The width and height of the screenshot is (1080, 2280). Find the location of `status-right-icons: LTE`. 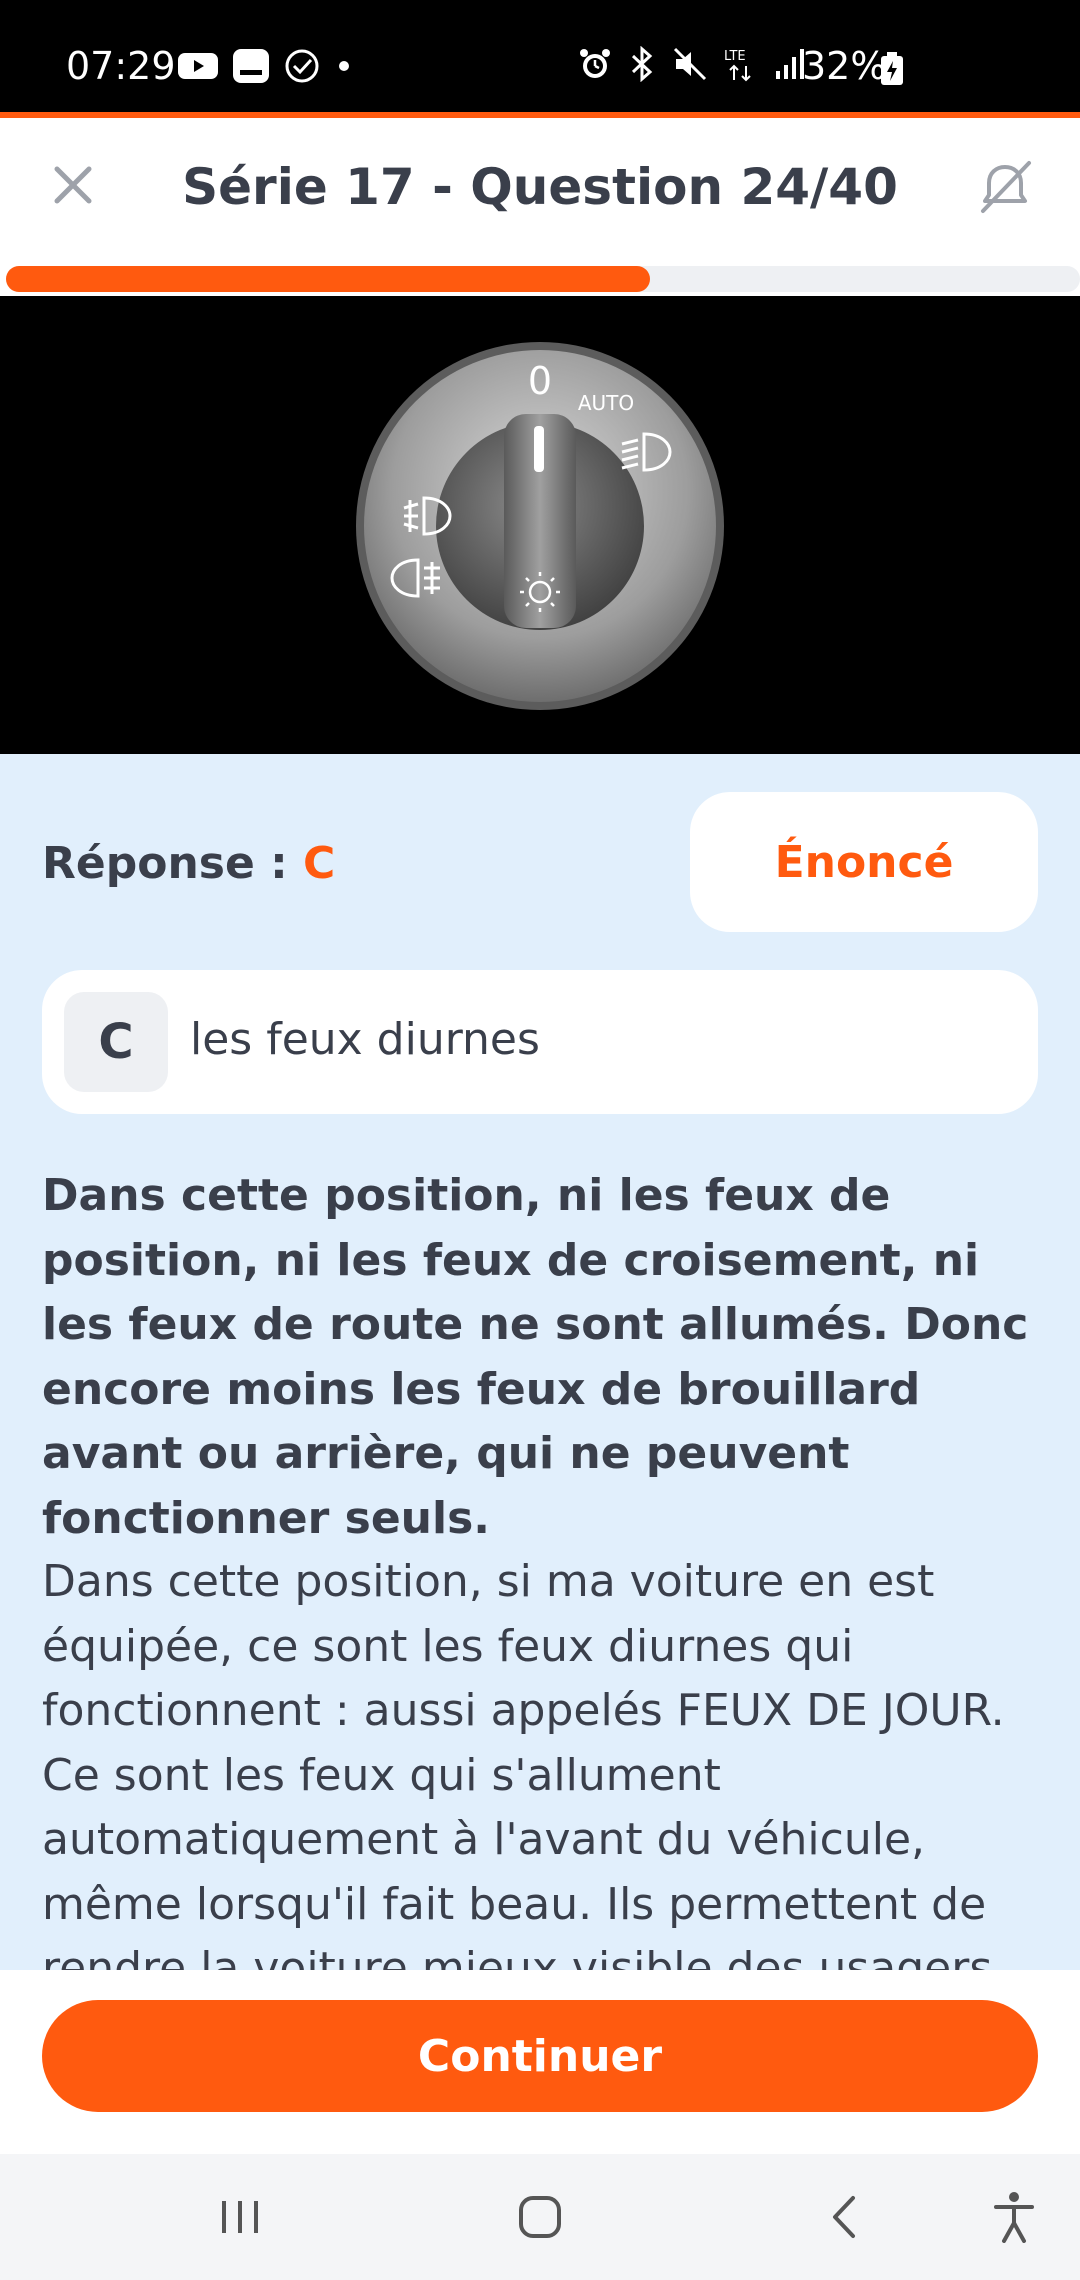

status-right-icons: LTE is located at coordinates (692, 64).